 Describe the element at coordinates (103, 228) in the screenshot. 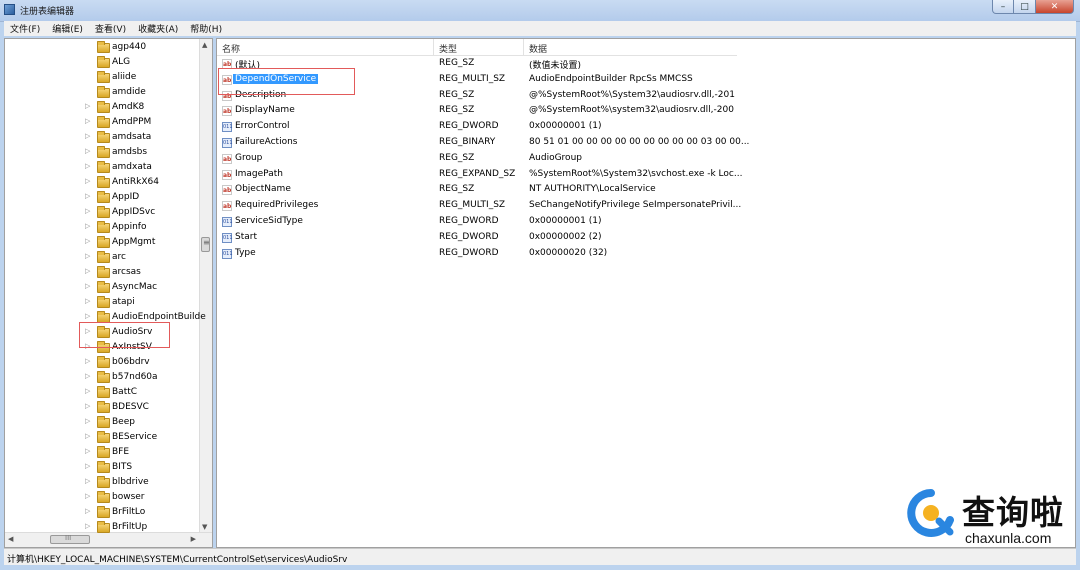

I see `tree-item-appinfo: ▷ Appinfo` at that location.